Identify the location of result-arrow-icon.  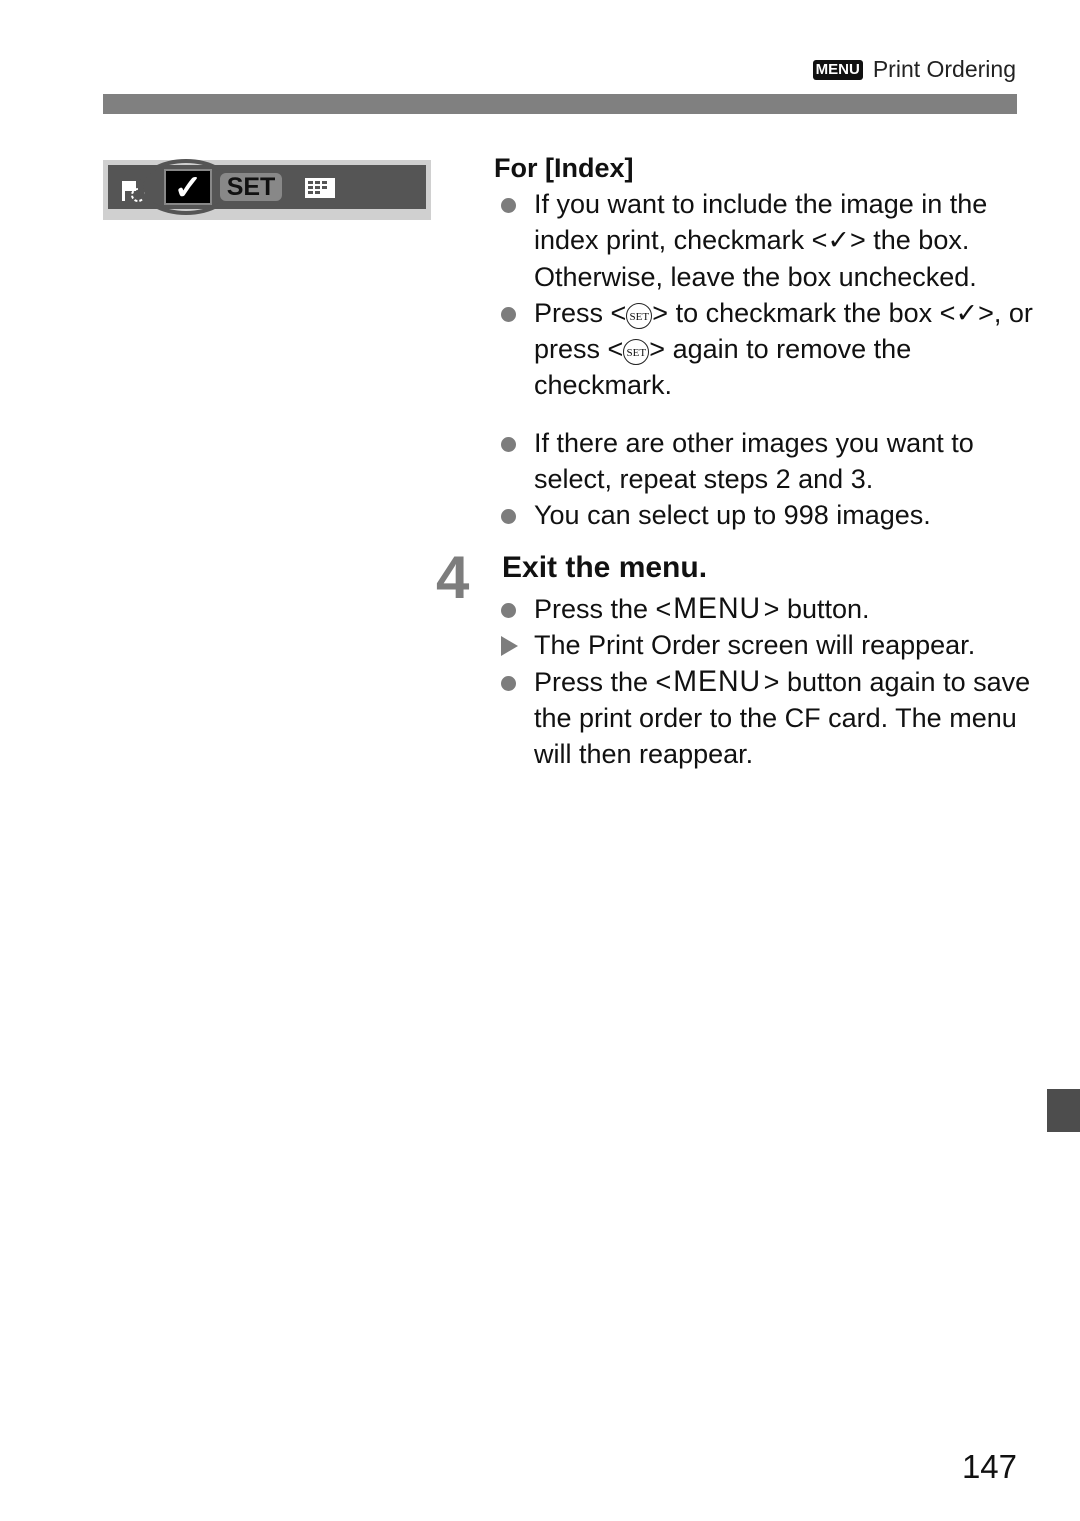
(509, 646).